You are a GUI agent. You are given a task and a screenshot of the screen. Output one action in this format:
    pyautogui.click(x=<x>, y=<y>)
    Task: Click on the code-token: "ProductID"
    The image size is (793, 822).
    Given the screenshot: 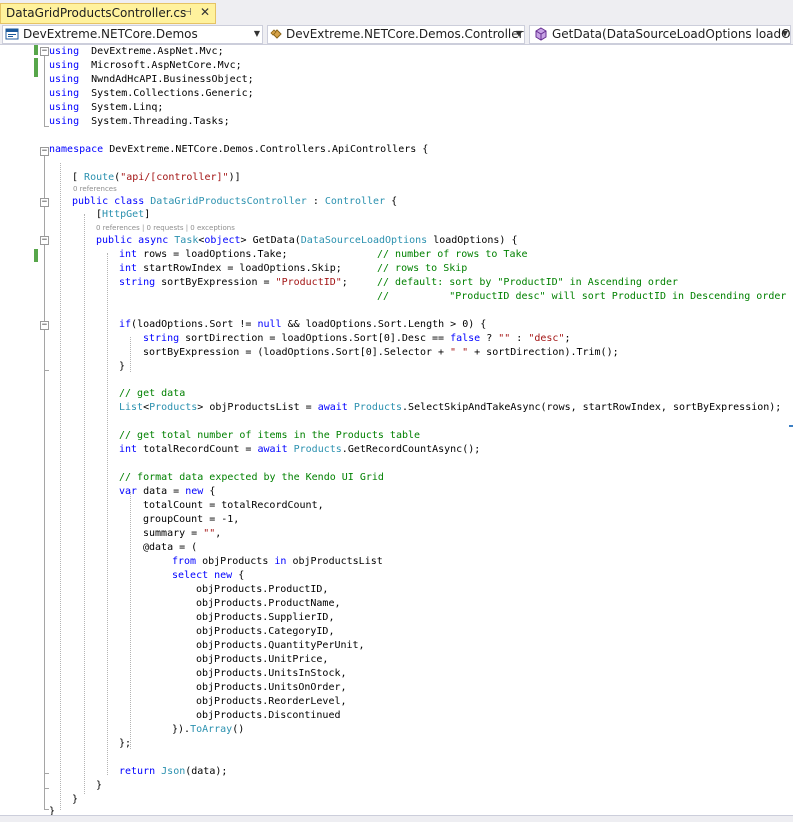 What is the action you would take?
    pyautogui.click(x=308, y=282)
    